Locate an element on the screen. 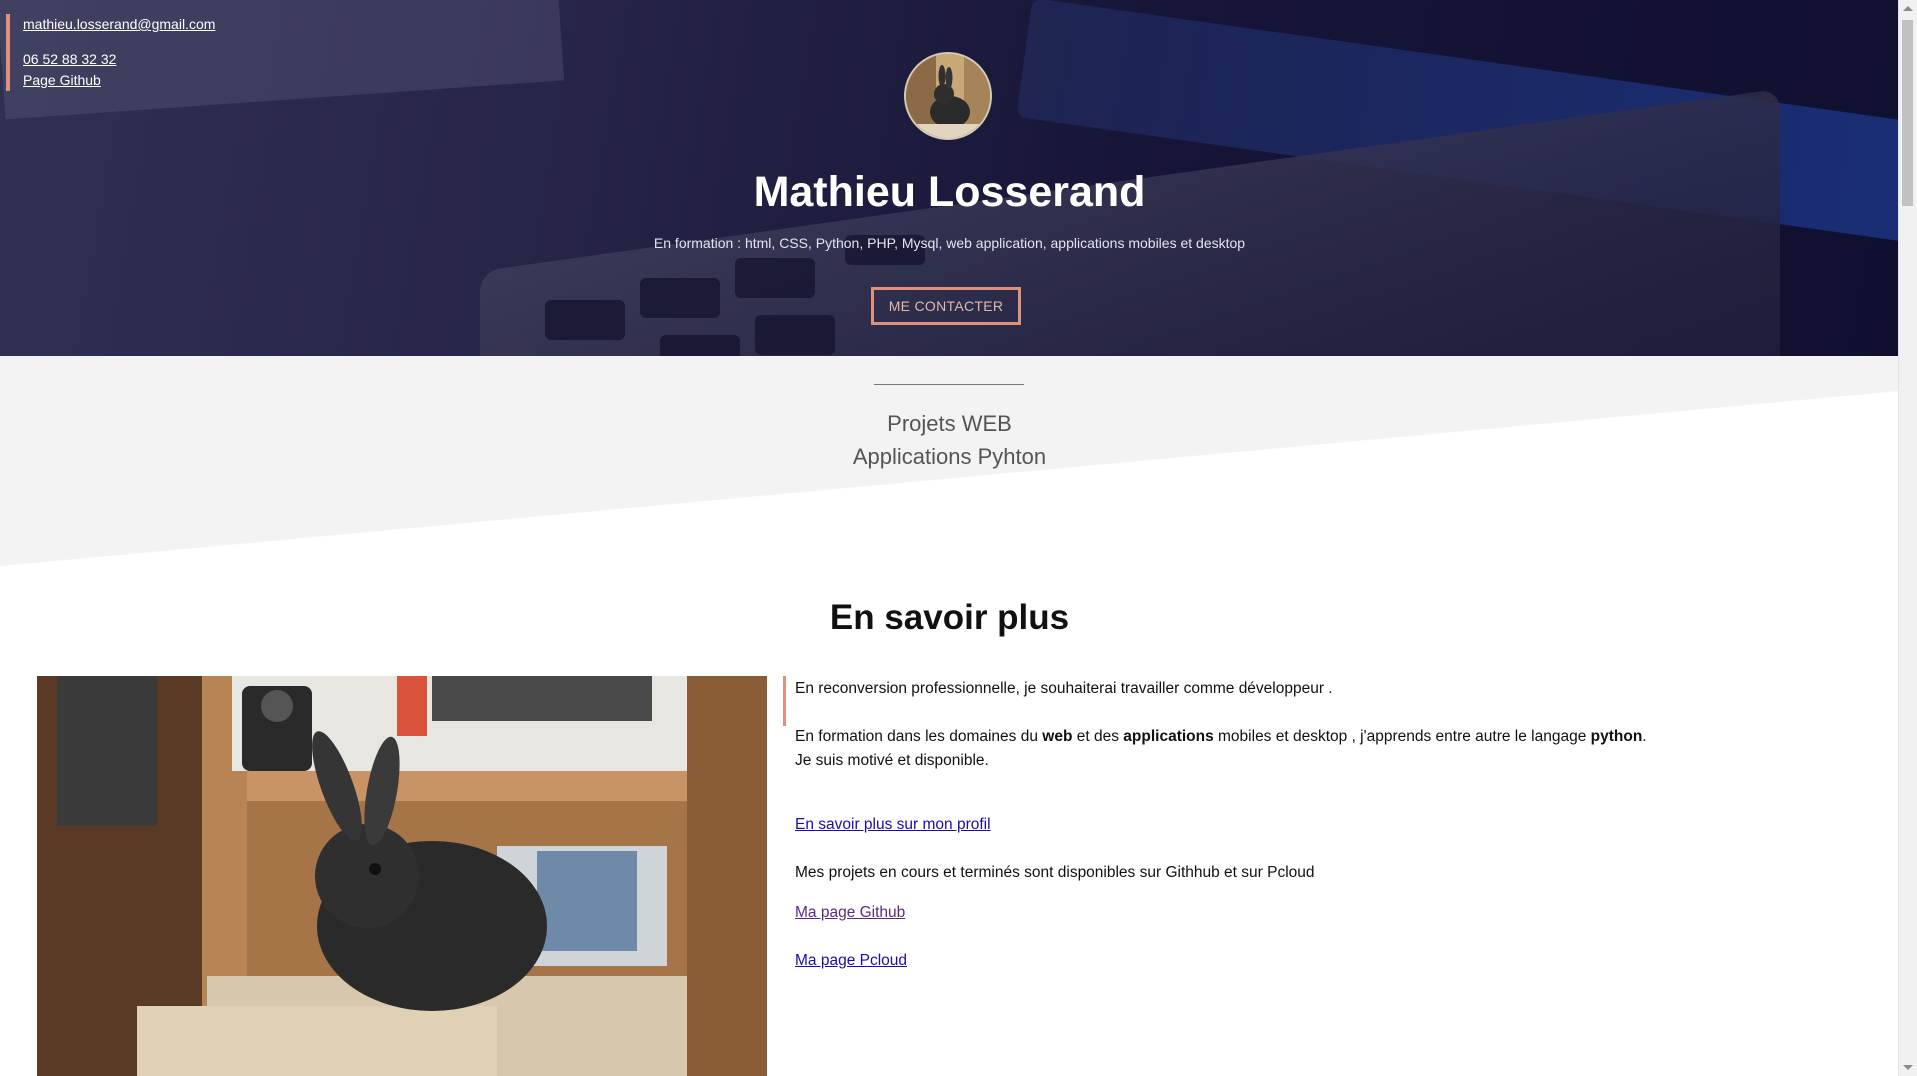  rabbit-photo is located at coordinates (402, 876).